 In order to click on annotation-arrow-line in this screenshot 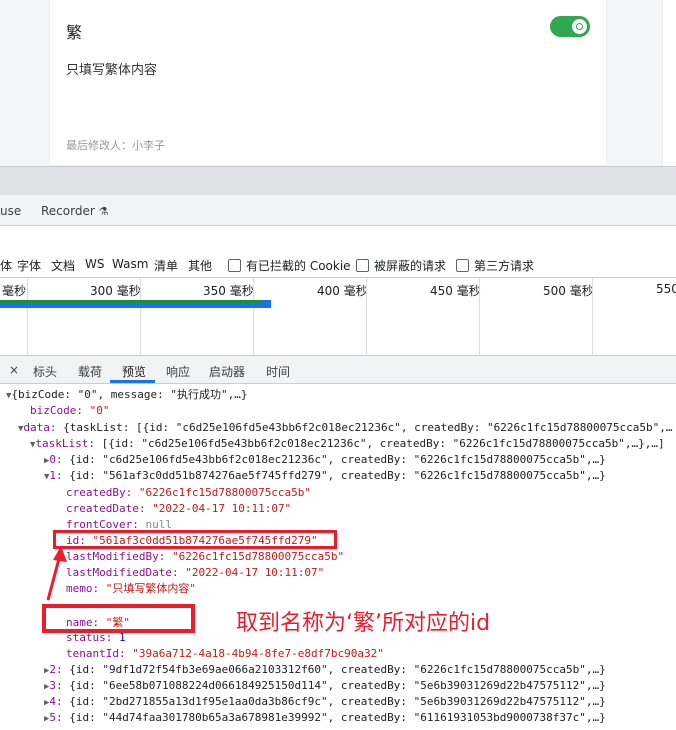, I will do `click(54, 577)`.